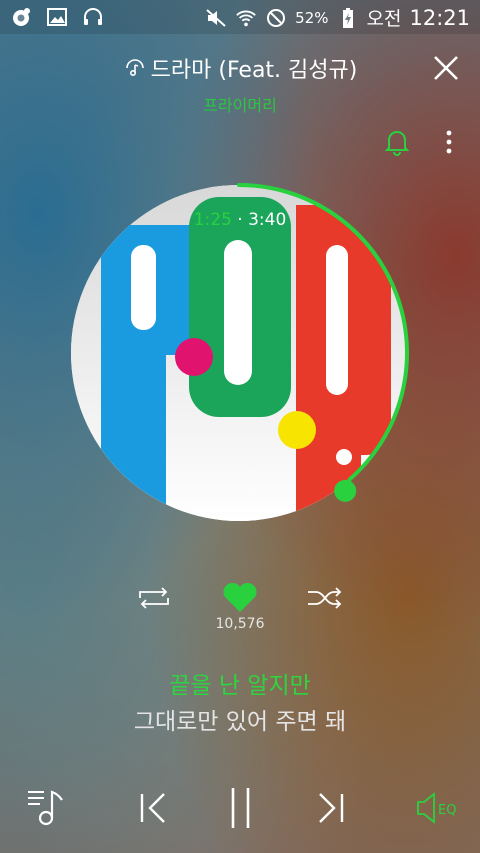 The image size is (480, 853). What do you see at coordinates (21, 17) in the screenshot?
I see `app-notification-icon` at bounding box center [21, 17].